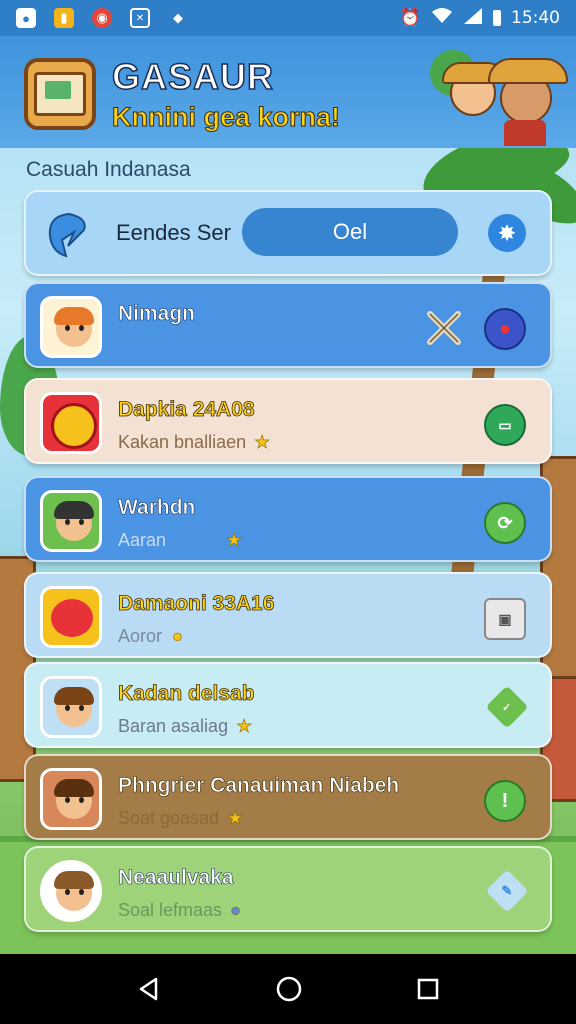 The height and width of the screenshot is (1024, 576). Describe the element at coordinates (186, 410) in the screenshot. I see `item-title: Dapkia 24A08` at that location.